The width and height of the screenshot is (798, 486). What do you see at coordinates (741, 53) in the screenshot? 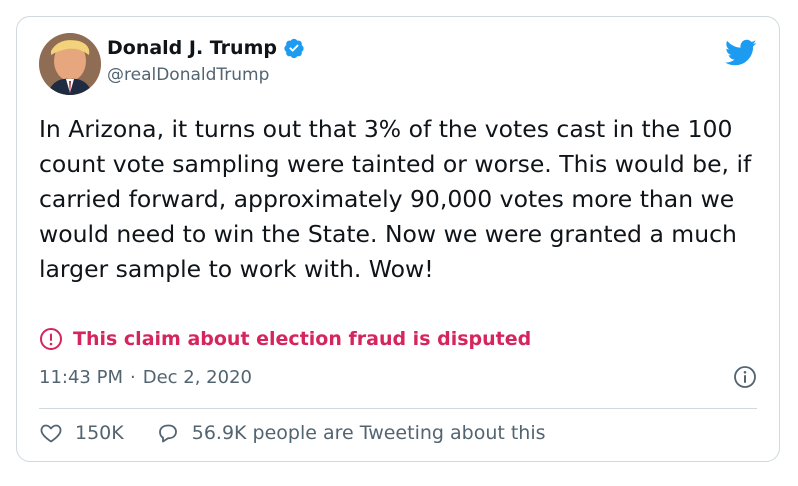
I see `twitter-bird-icon` at bounding box center [741, 53].